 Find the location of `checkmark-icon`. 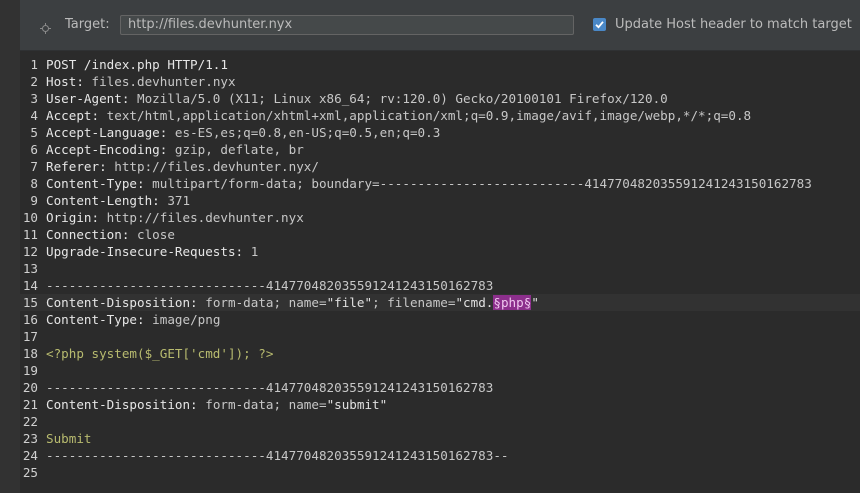

checkmark-icon is located at coordinates (599, 25).